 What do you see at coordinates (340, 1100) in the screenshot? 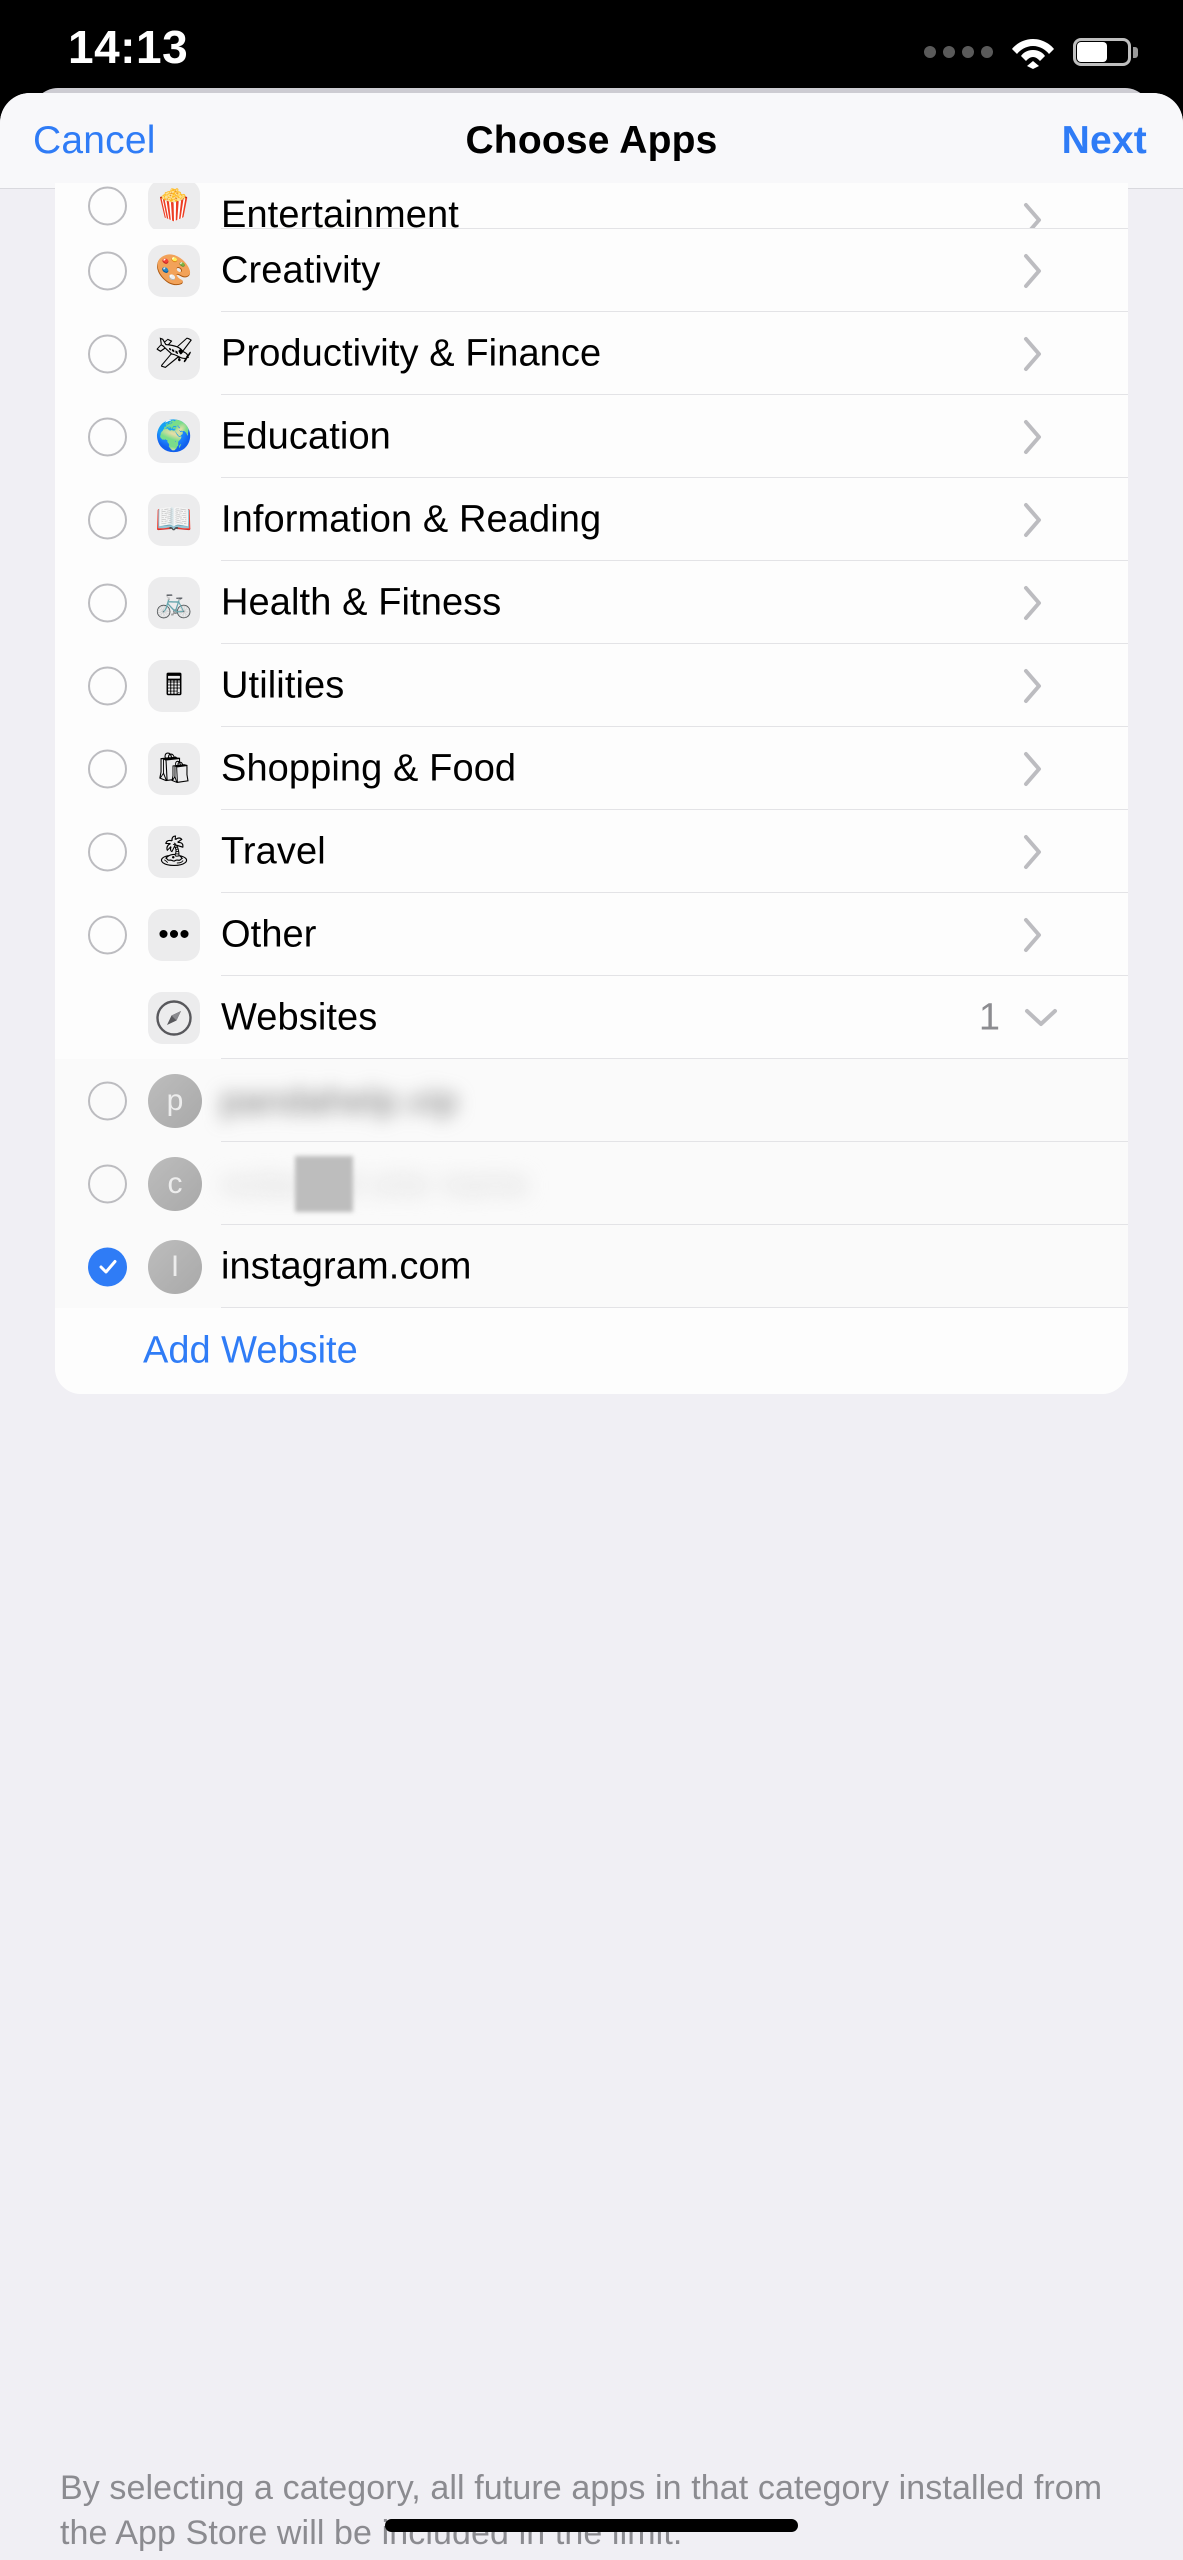
I see `redacted-website-label: pandahelp.vip` at bounding box center [340, 1100].